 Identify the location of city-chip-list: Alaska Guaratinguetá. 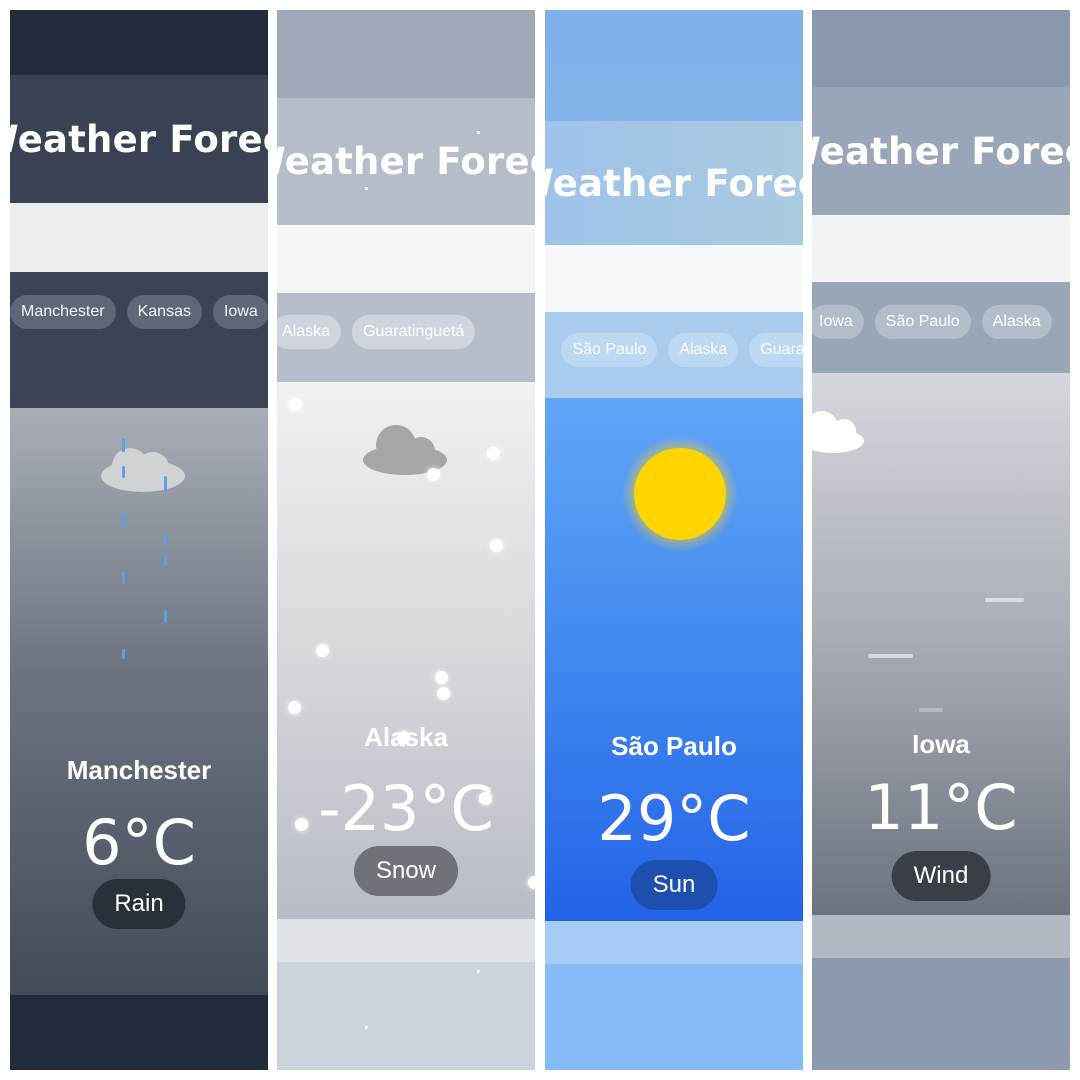
(406, 337).